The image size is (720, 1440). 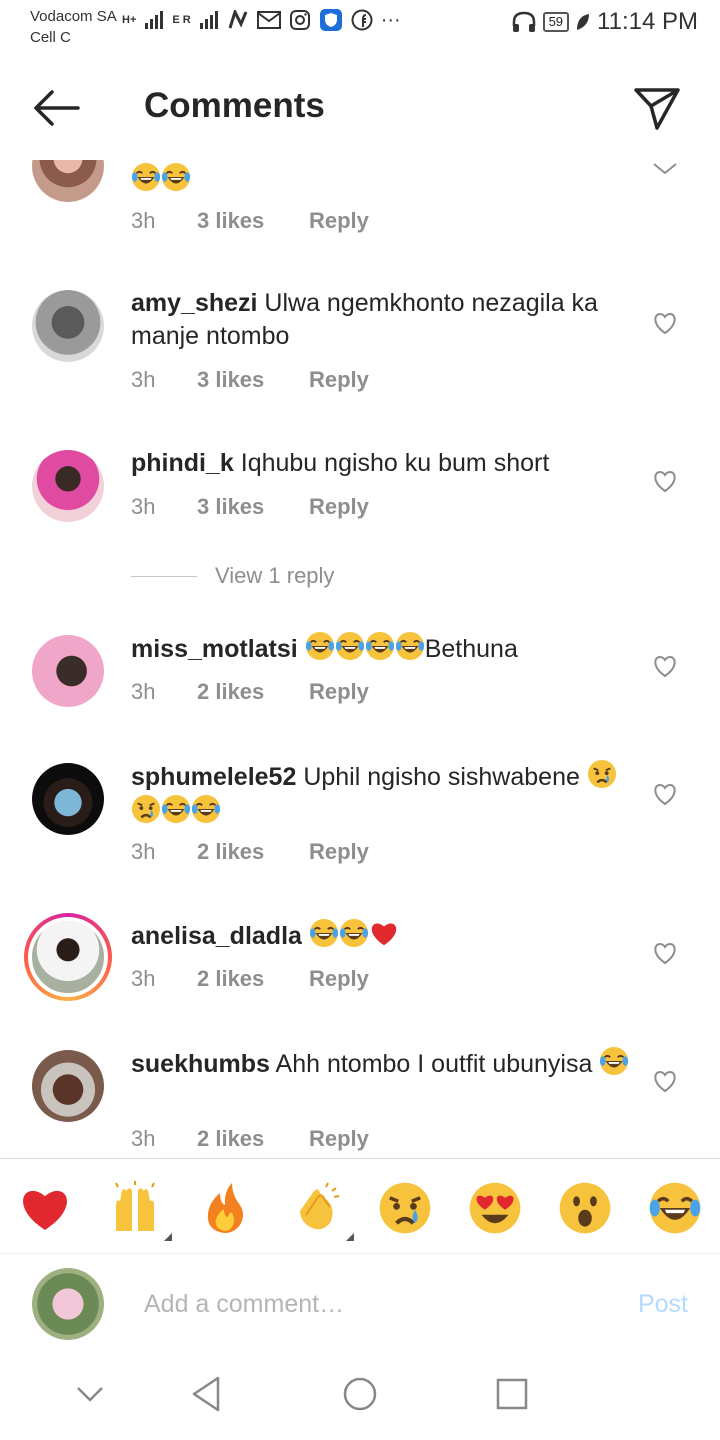 I want to click on comment-text: suekhumbs Ahh ntombo I outfit ubunyisa, so click(x=381, y=1063).